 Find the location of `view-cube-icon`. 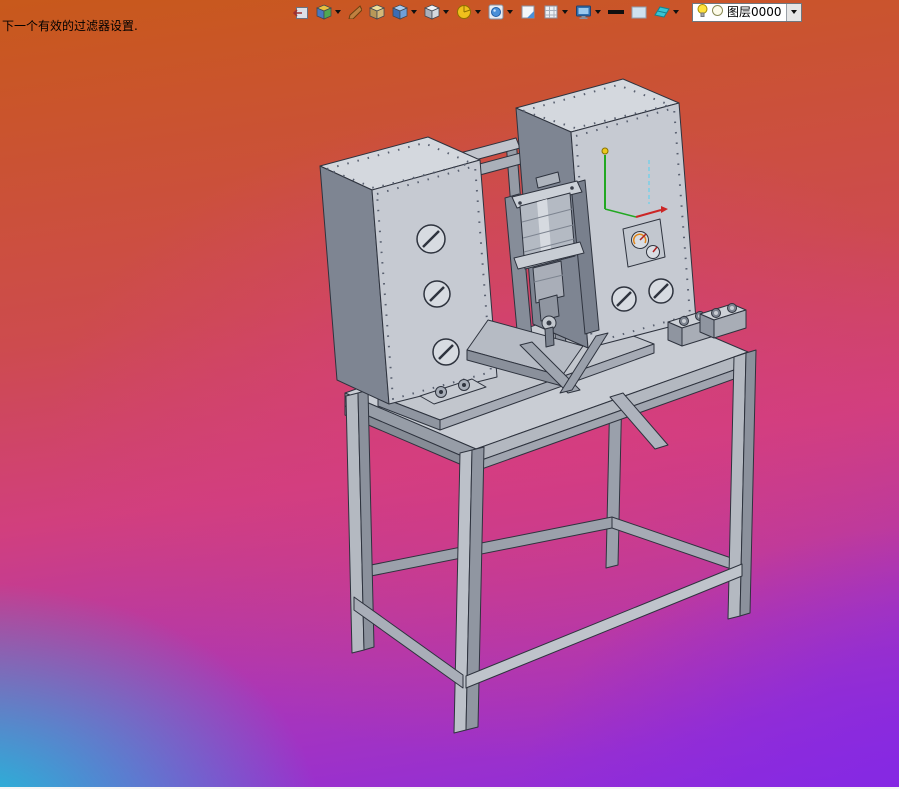

view-cube-icon is located at coordinates (328, 12).